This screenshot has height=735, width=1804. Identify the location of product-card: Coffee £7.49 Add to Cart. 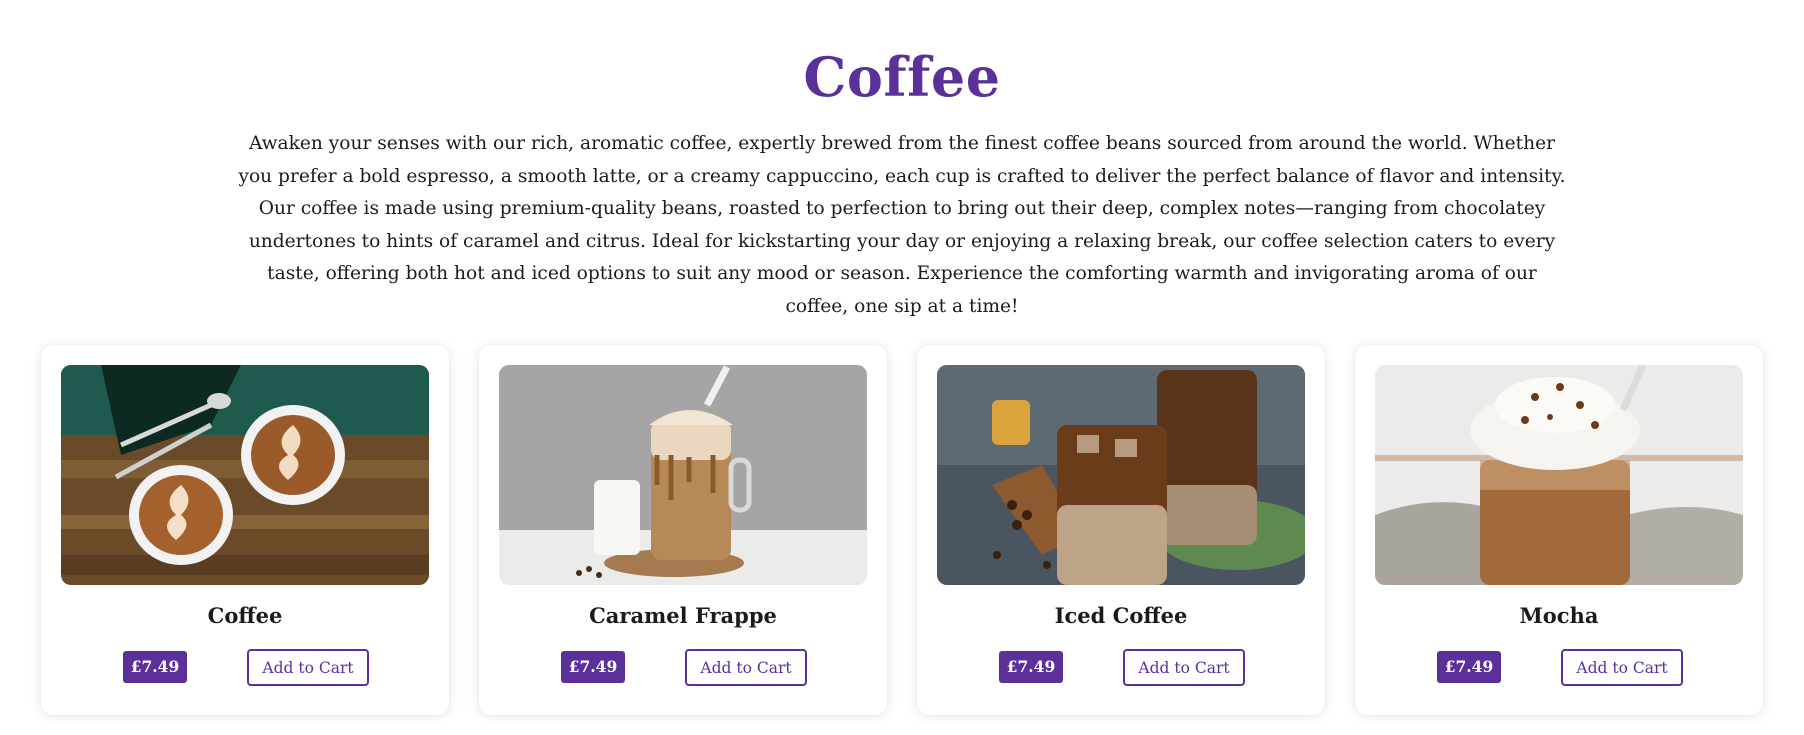
(245, 530).